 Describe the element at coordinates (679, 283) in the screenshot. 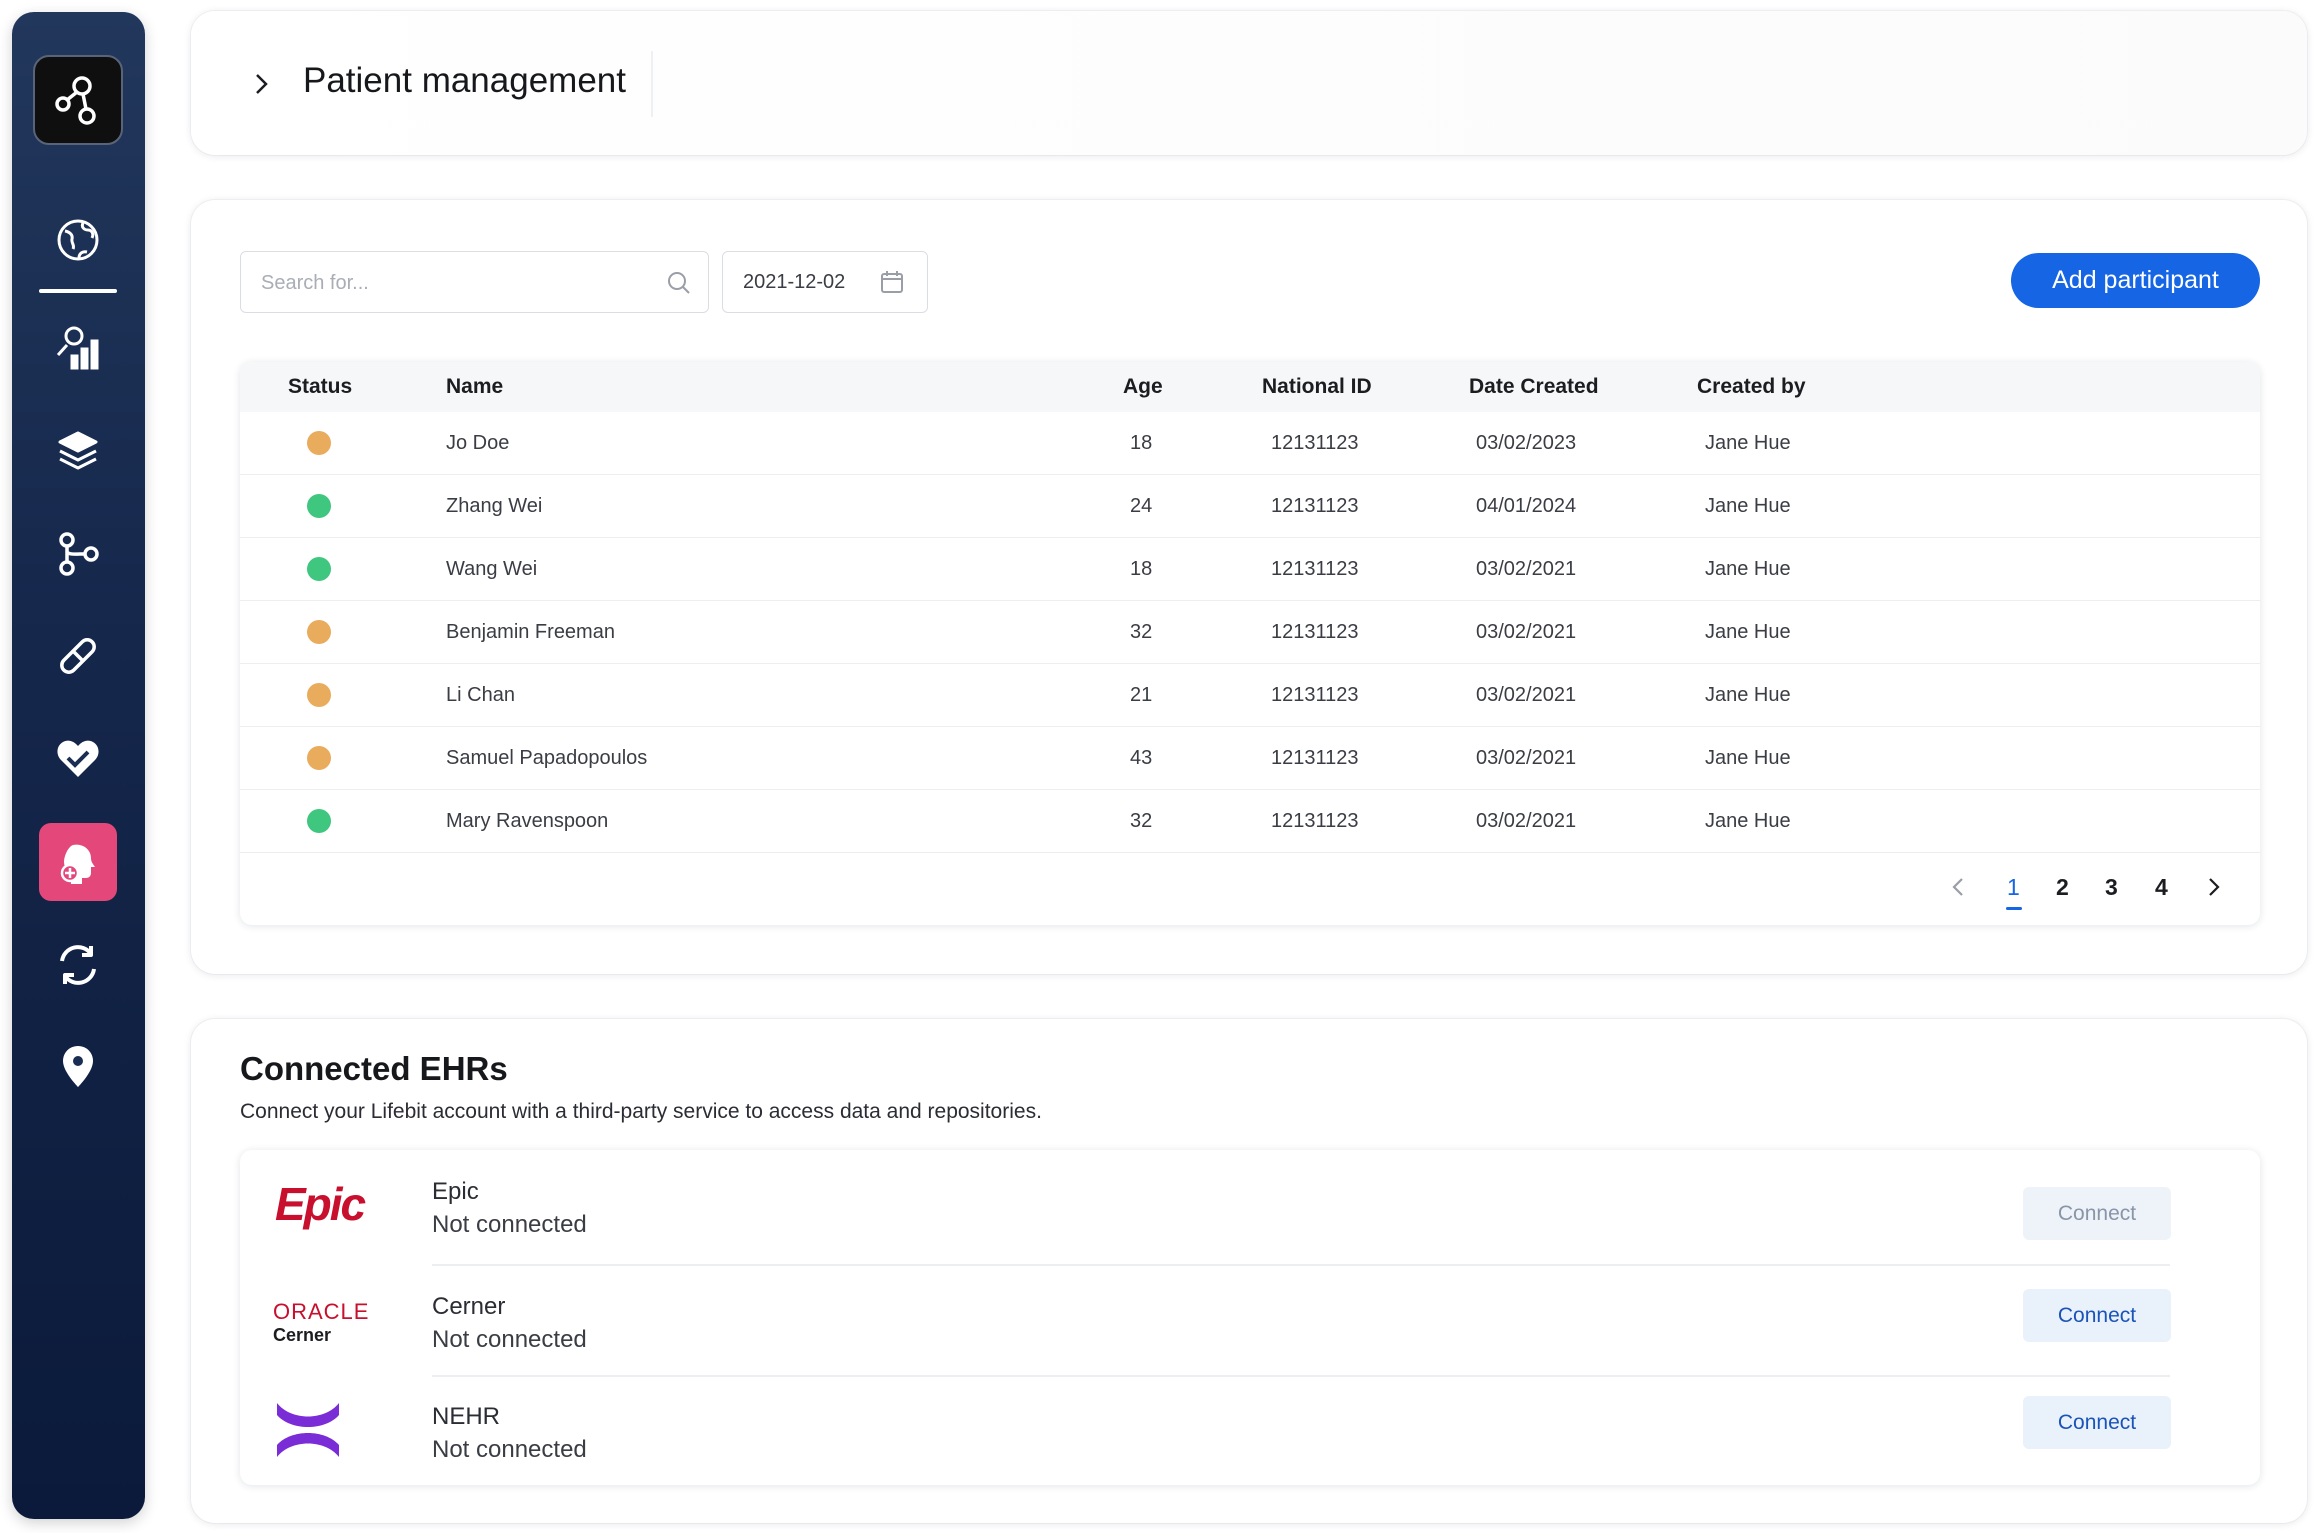

I see `search-icon` at that location.